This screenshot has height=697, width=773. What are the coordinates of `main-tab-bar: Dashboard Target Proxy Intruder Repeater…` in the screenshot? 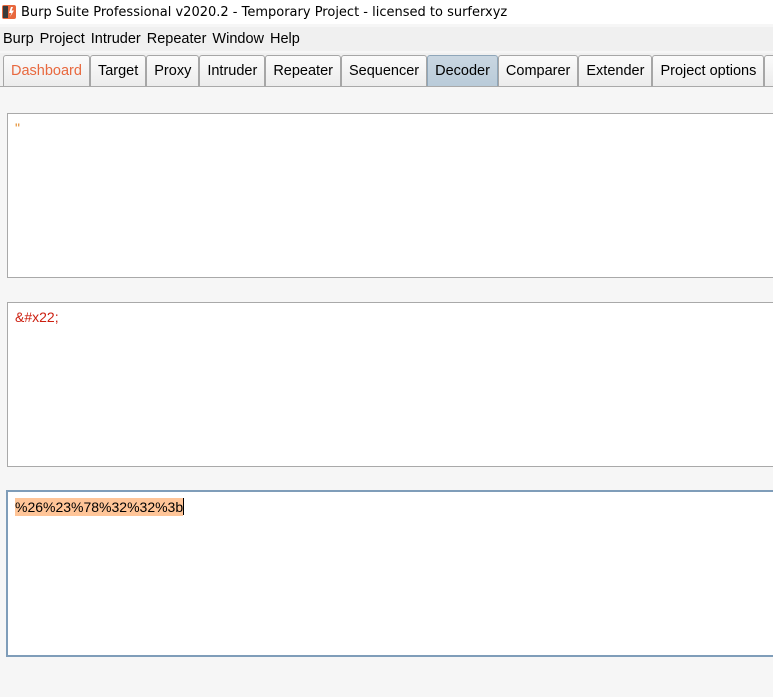 It's located at (386, 70).